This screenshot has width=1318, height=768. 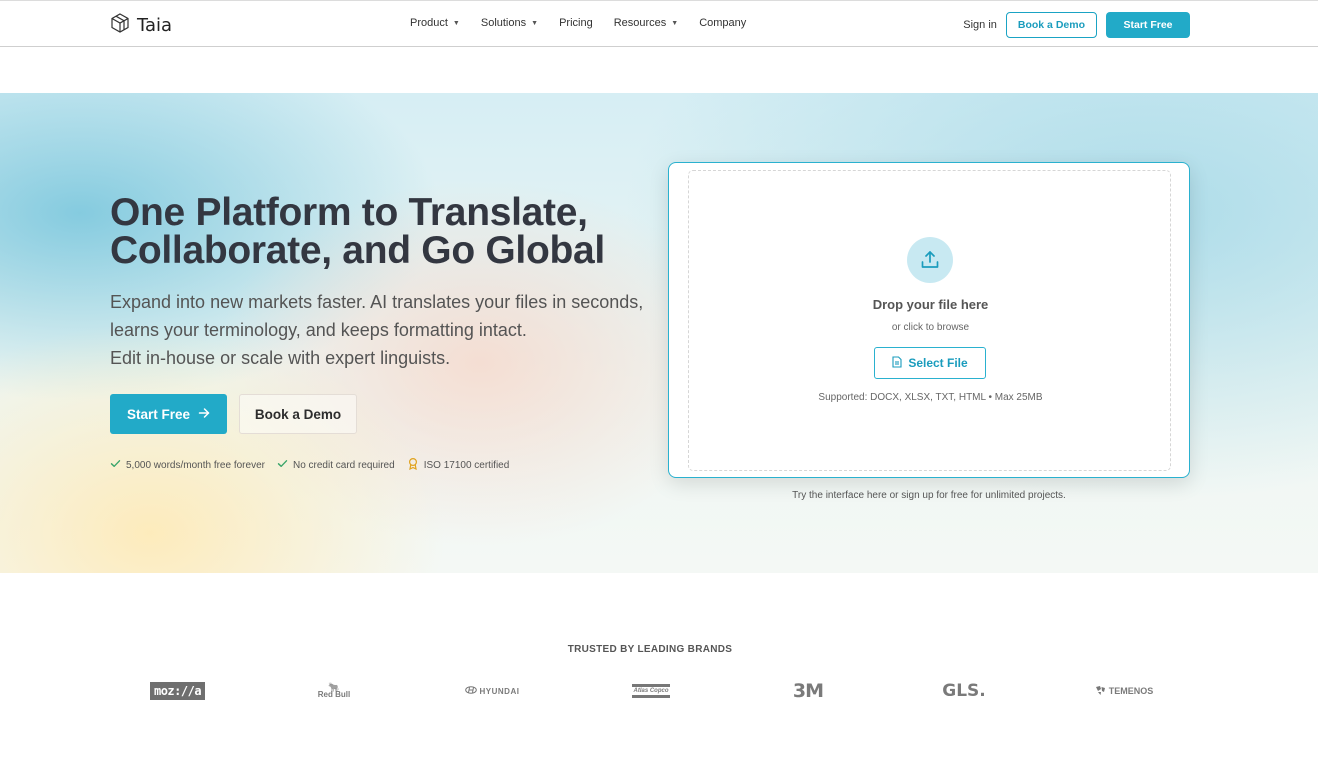 I want to click on trusted-heading: TRUSTED BY LEADING BRANDS, so click(x=650, y=649).